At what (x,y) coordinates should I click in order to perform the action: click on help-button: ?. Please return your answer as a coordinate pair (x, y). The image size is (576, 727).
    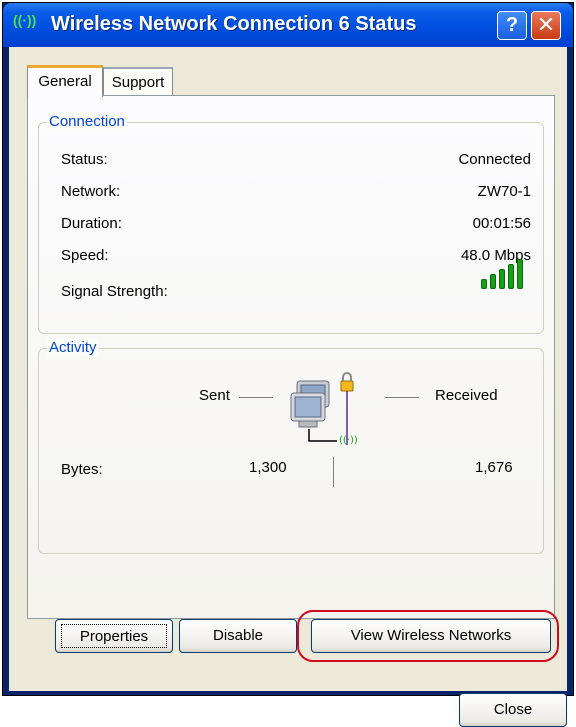
    Looking at the image, I should click on (512, 25).